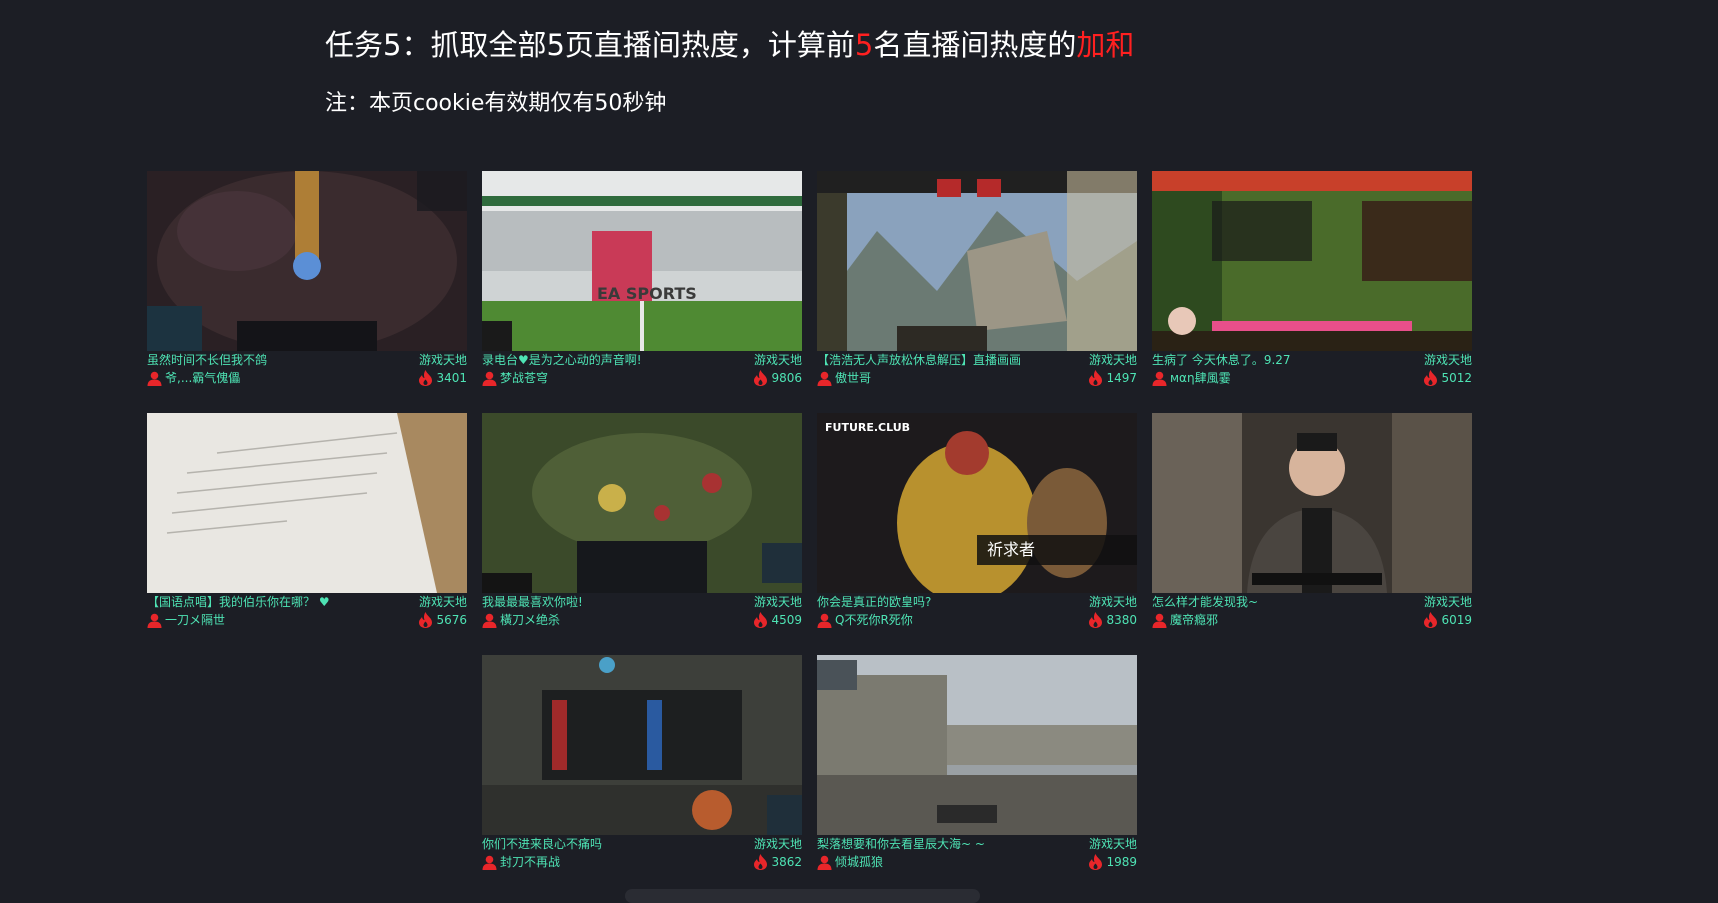 Image resolution: width=1718 pixels, height=903 pixels. Describe the element at coordinates (612, 844) in the screenshot. I see `room-name: 你们不进来良心不痛吗` at that location.